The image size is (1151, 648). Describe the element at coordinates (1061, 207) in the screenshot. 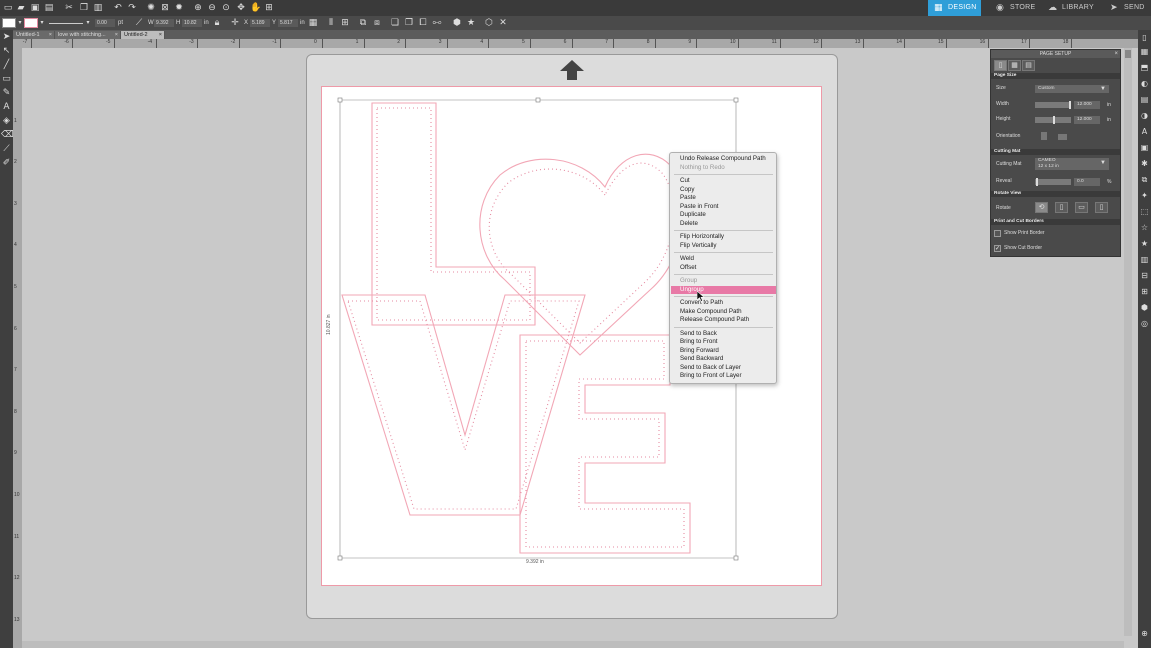

I see `rotate-90-icon: ▯` at that location.